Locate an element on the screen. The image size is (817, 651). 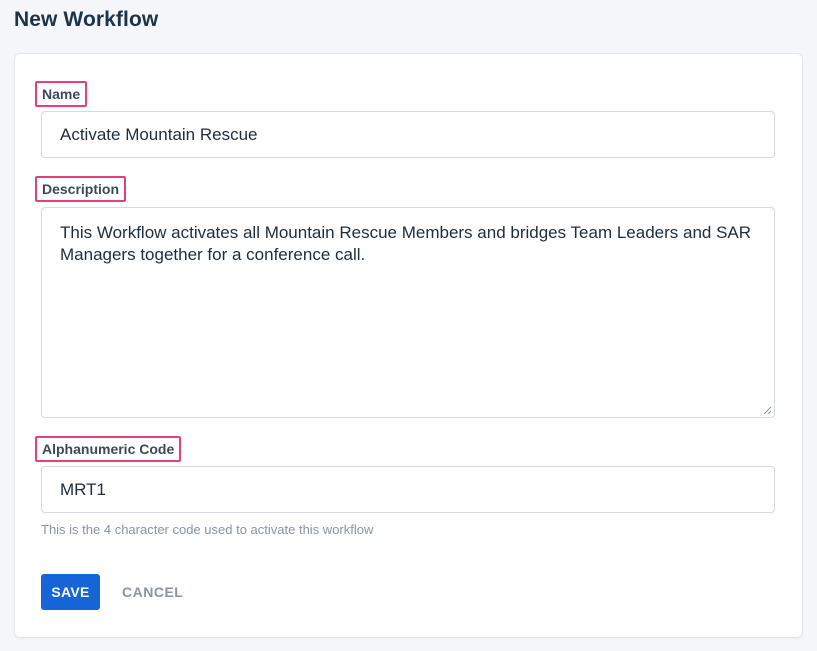
code-label: Alphanumeric Code is located at coordinates (108, 449).